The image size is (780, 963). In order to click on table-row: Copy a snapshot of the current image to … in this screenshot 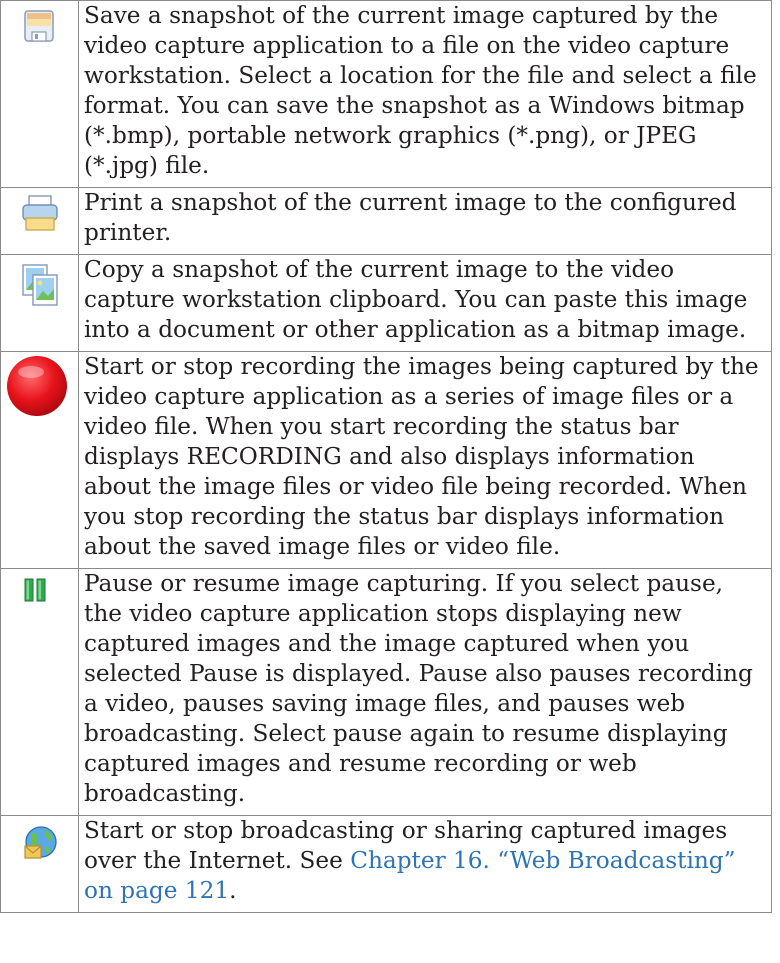, I will do `click(386, 303)`.